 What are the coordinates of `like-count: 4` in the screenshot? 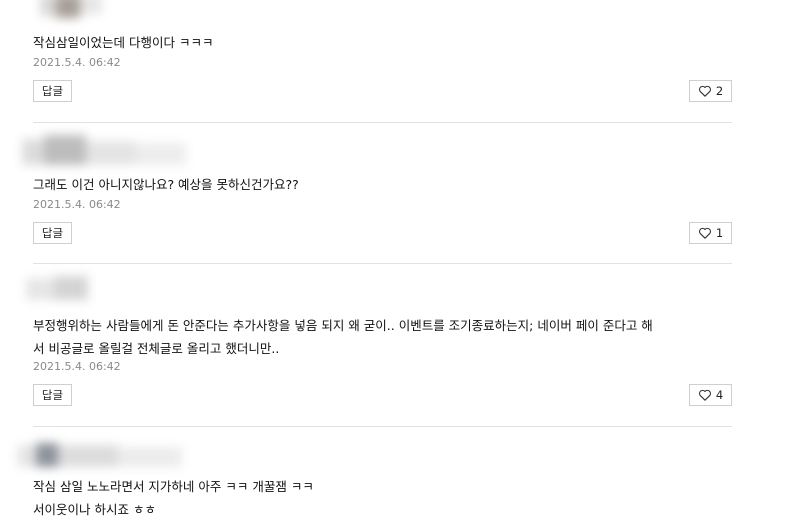 It's located at (719, 395).